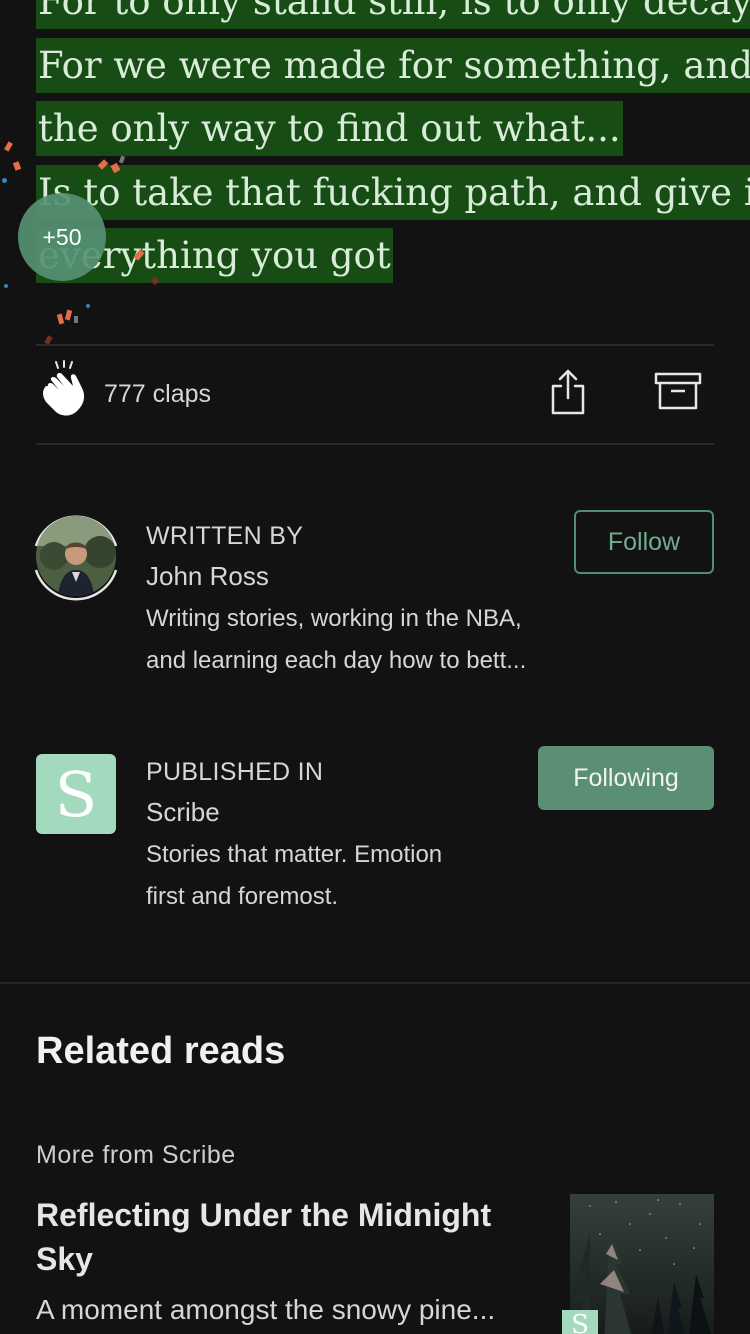 The height and width of the screenshot is (1334, 750). What do you see at coordinates (580, 1322) in the screenshot?
I see `related-publication-badge: S` at bounding box center [580, 1322].